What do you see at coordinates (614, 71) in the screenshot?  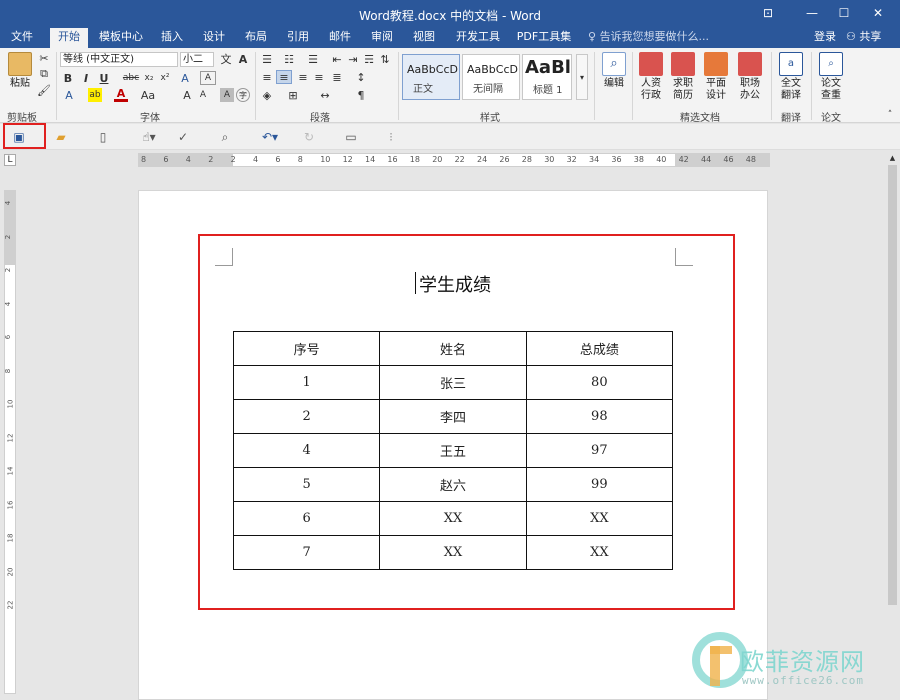 I see `editing-button: ⌕ 编辑` at bounding box center [614, 71].